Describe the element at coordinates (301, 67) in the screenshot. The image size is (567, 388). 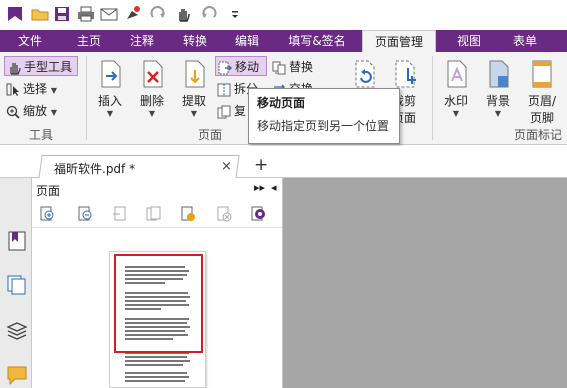
I see `replace-label: 替换` at that location.